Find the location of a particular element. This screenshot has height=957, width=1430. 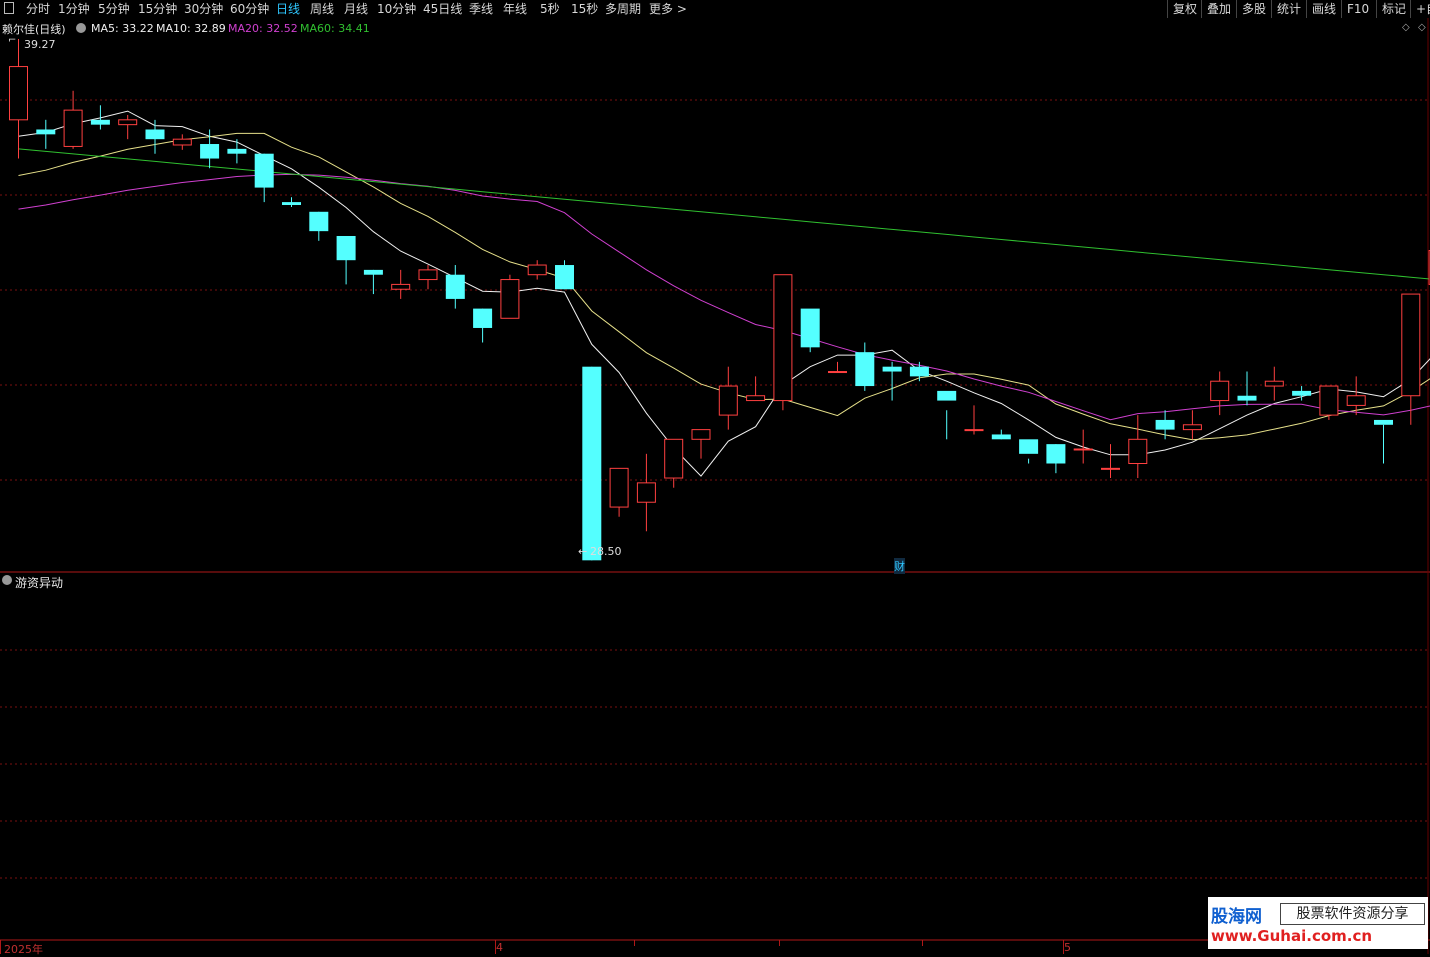

period-tab-3: 15分钟 is located at coordinates (157, 9).